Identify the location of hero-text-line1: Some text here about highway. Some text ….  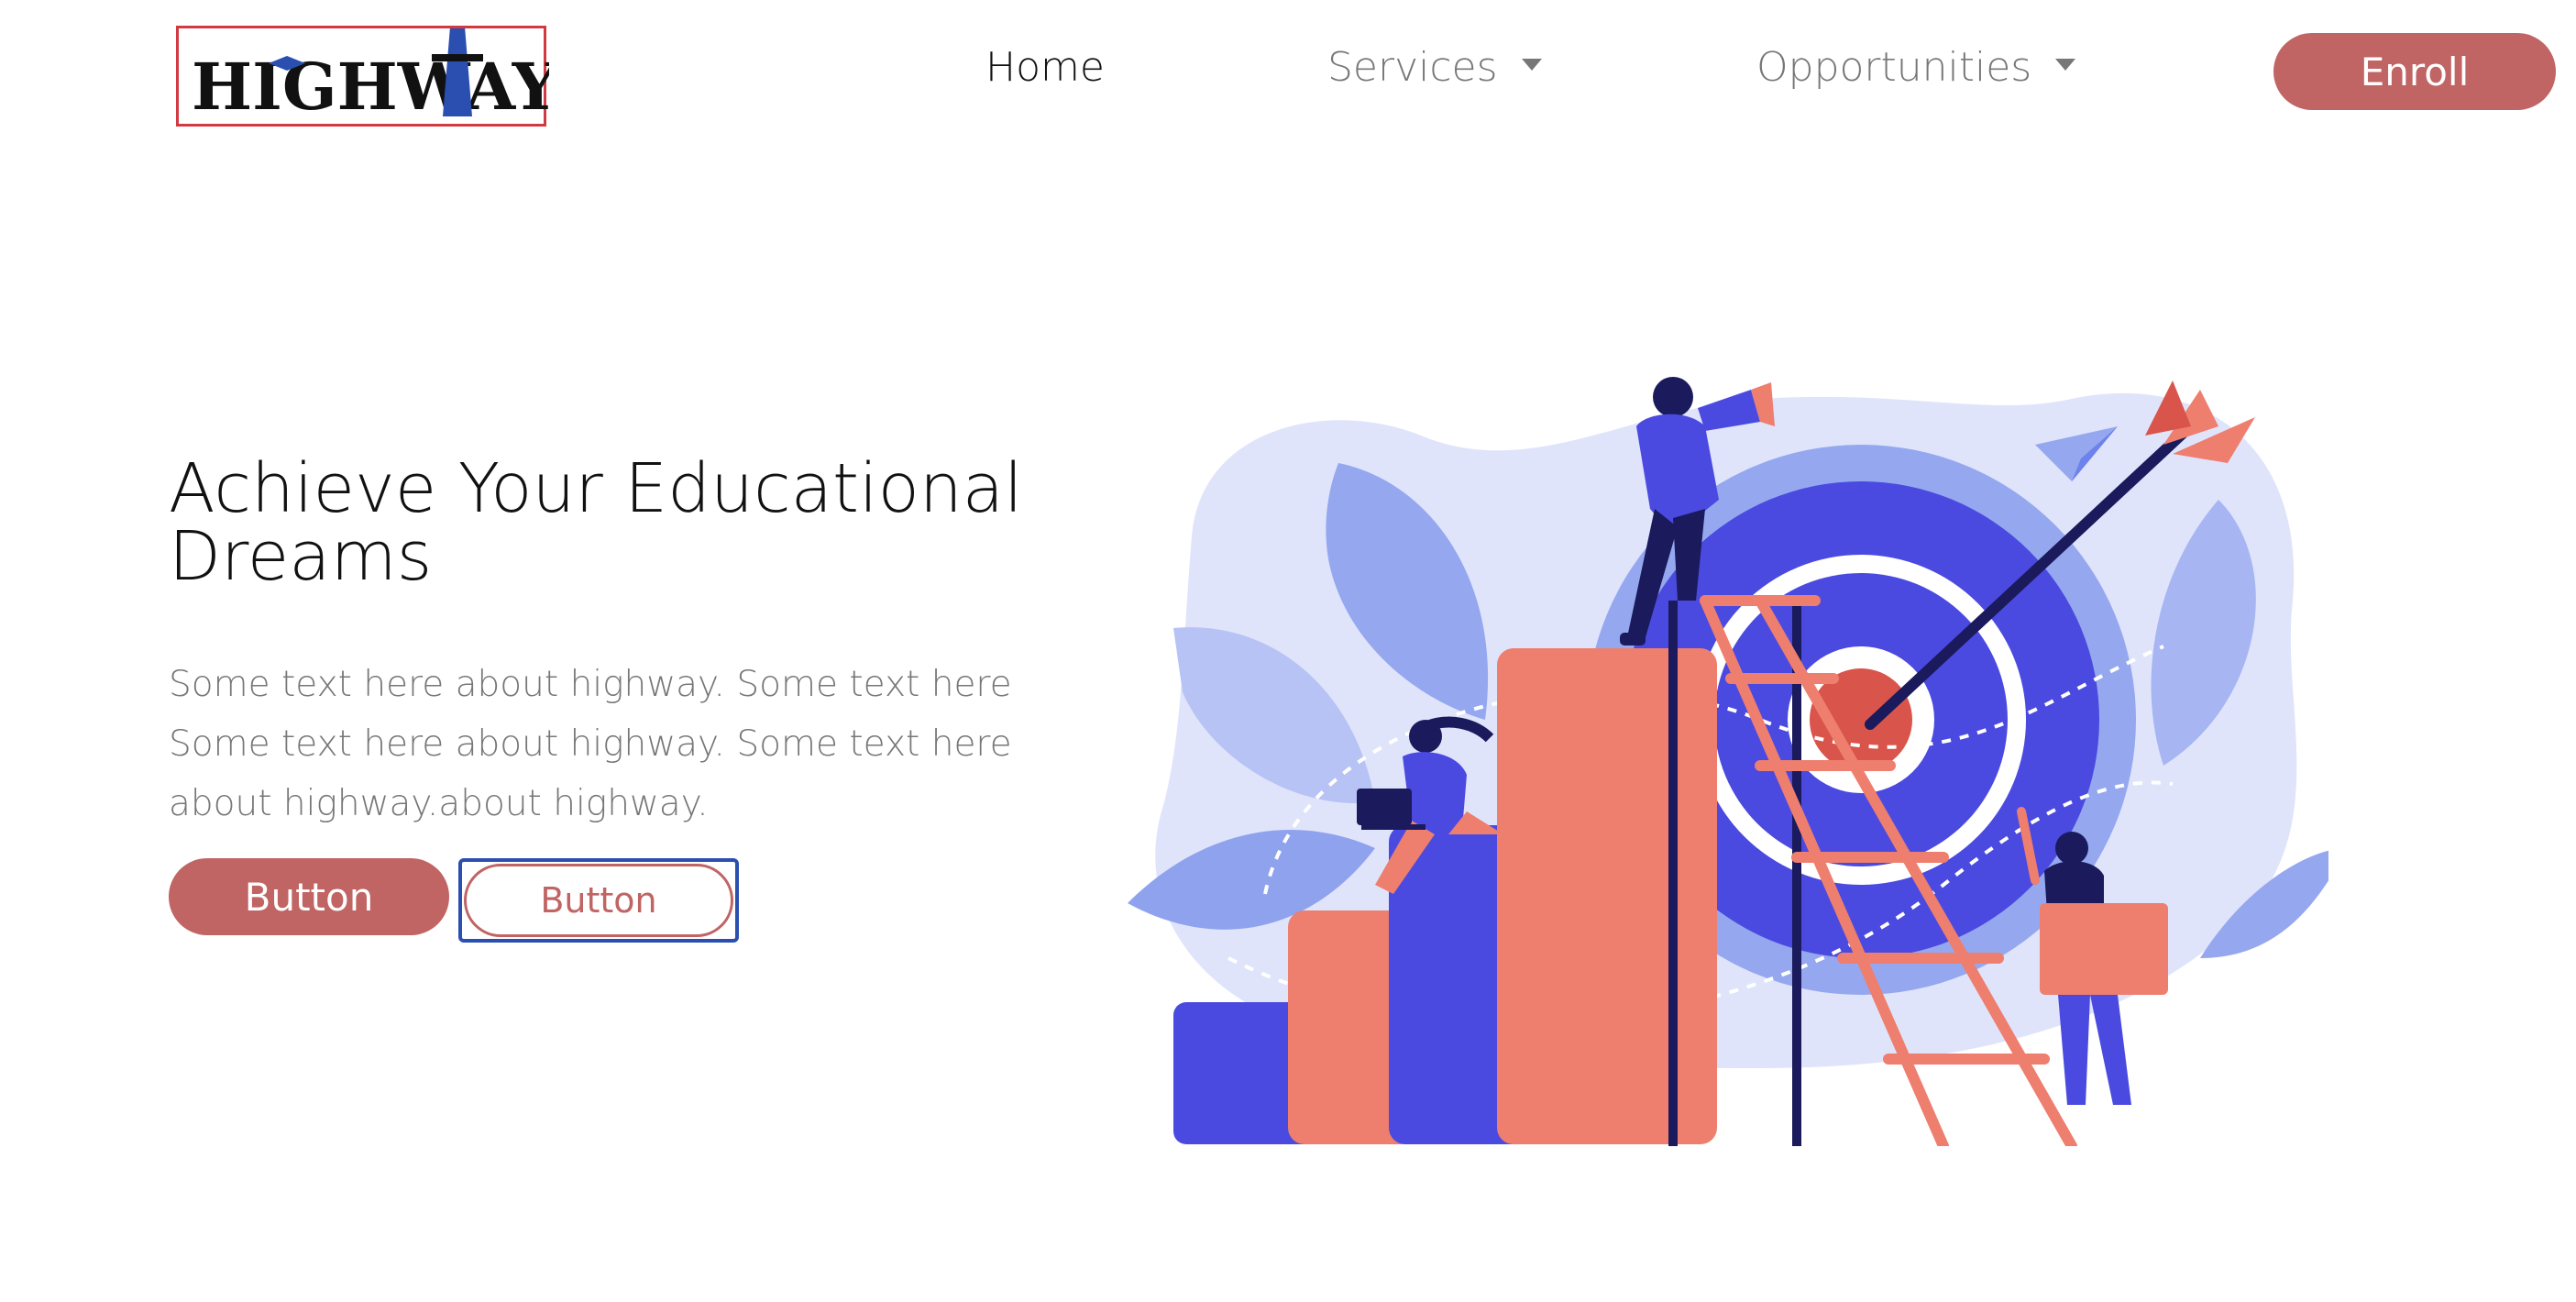
(590, 684).